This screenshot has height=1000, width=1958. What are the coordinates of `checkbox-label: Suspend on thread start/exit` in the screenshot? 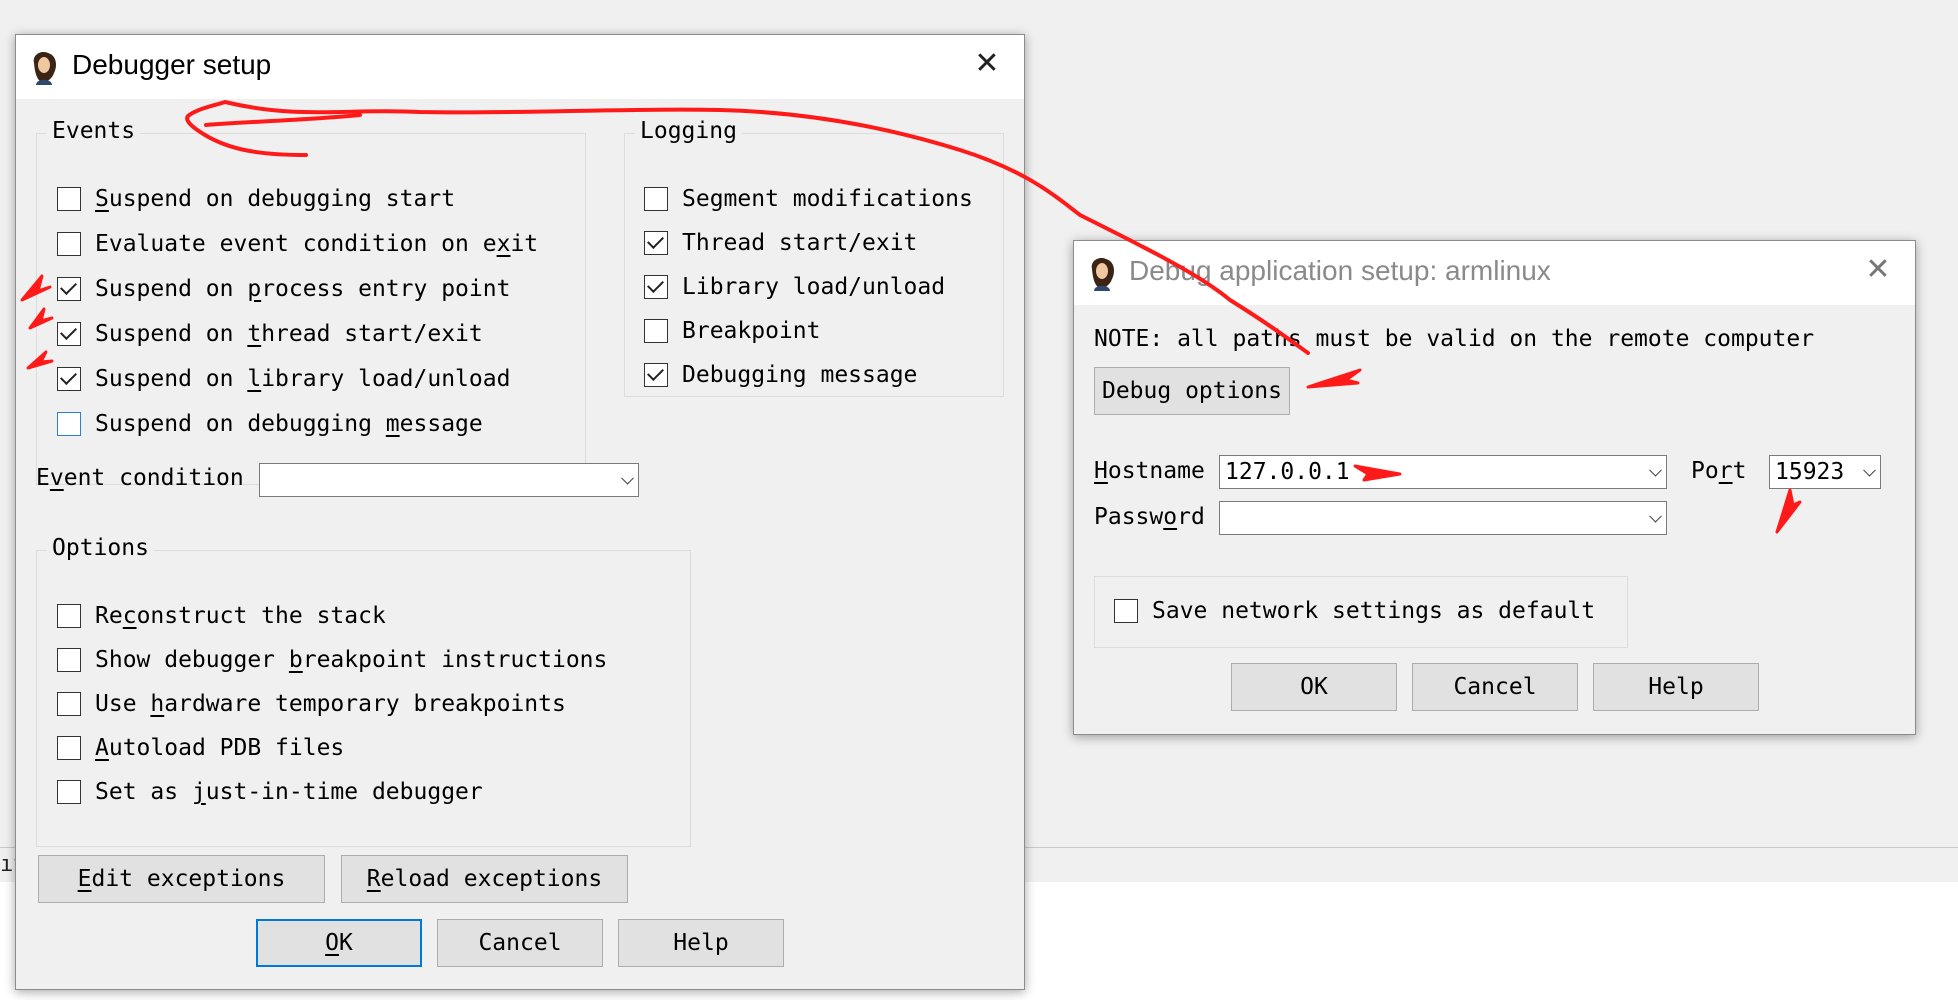 It's located at (289, 334).